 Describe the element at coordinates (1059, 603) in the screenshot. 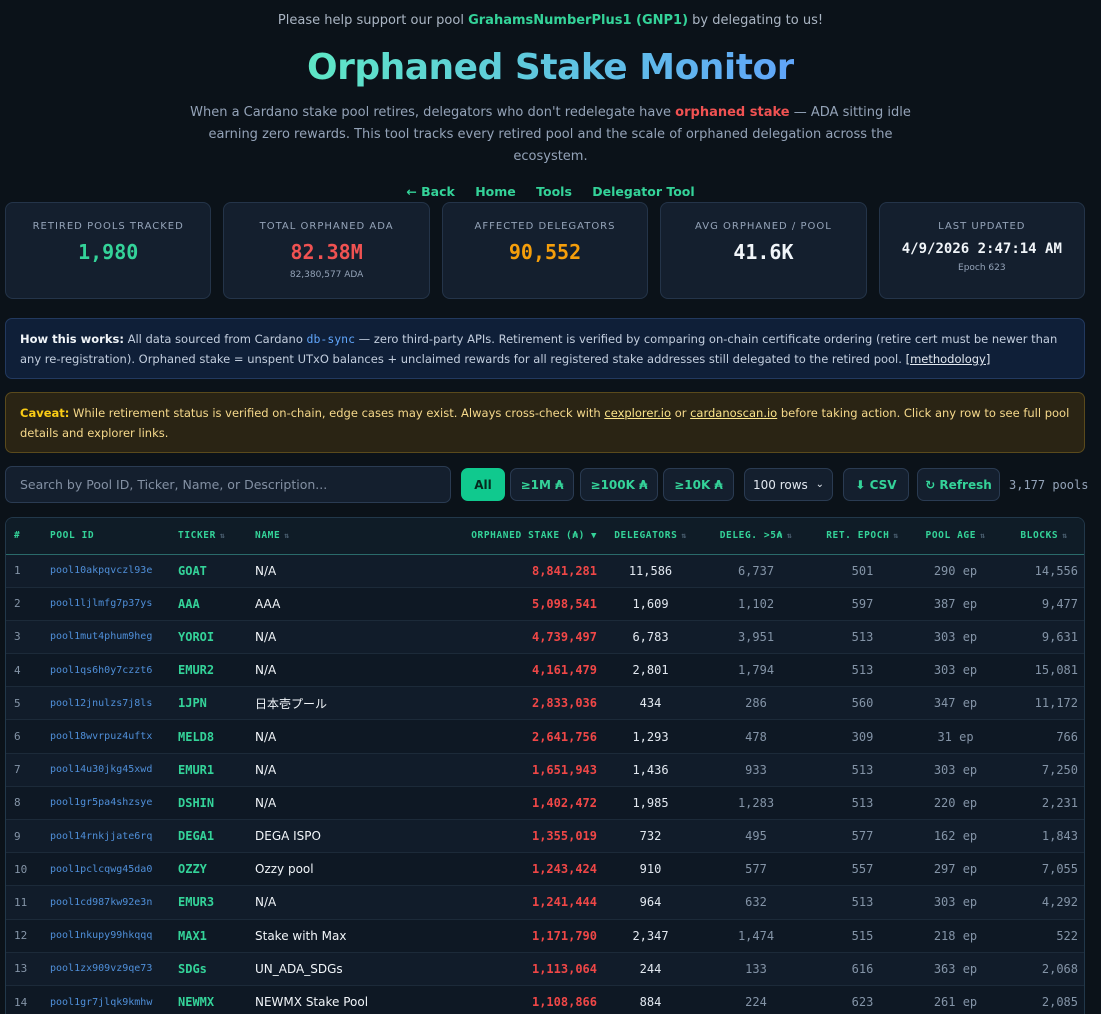

I see `blocks-cell: 9,477` at that location.